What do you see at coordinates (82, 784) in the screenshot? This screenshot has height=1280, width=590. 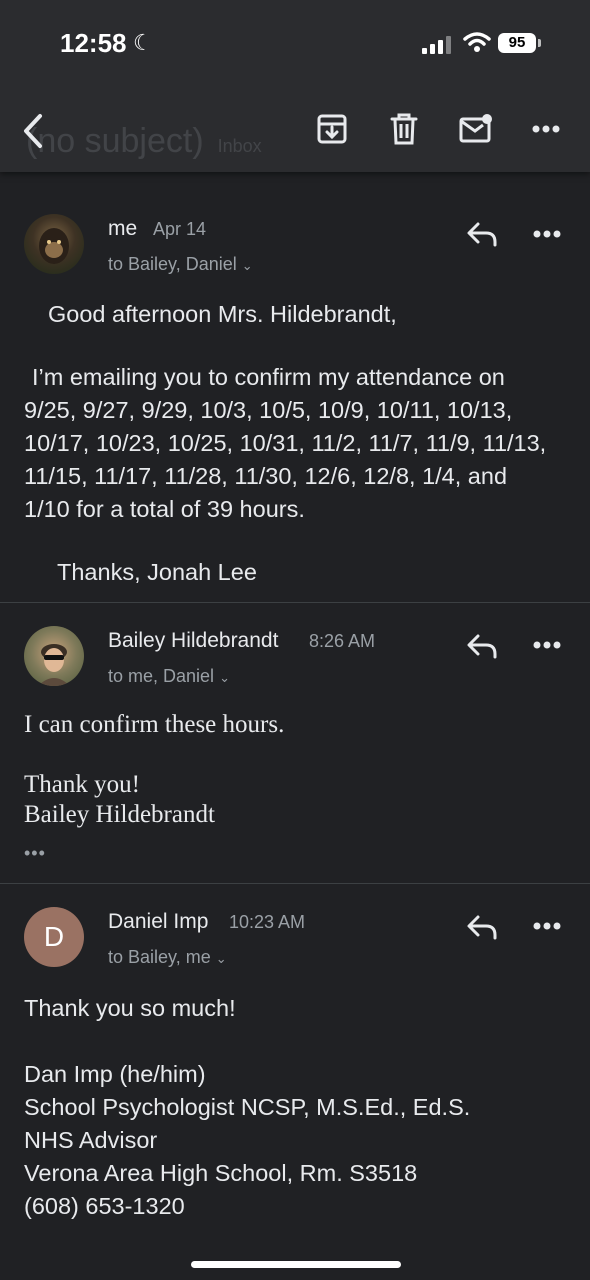 I see `body-line: Thank you!` at bounding box center [82, 784].